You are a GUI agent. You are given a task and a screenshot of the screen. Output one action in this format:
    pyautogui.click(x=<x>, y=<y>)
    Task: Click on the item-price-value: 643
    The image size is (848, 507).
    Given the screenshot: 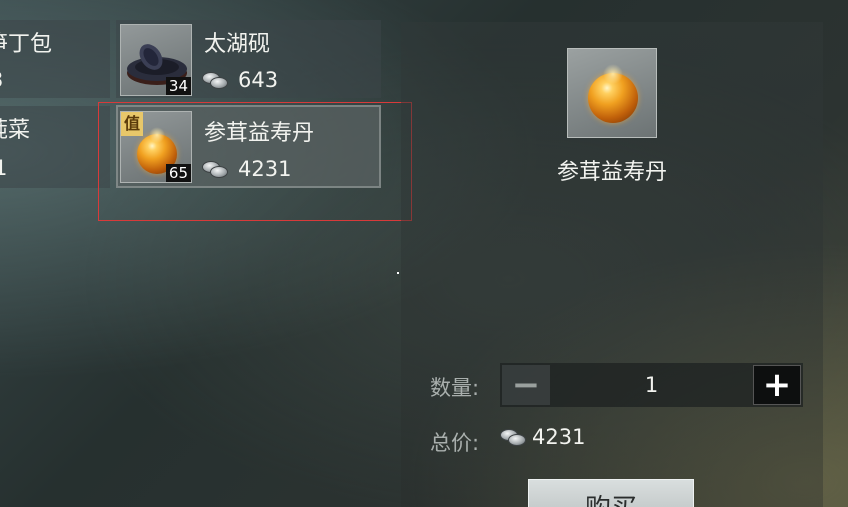 What is the action you would take?
    pyautogui.click(x=258, y=80)
    